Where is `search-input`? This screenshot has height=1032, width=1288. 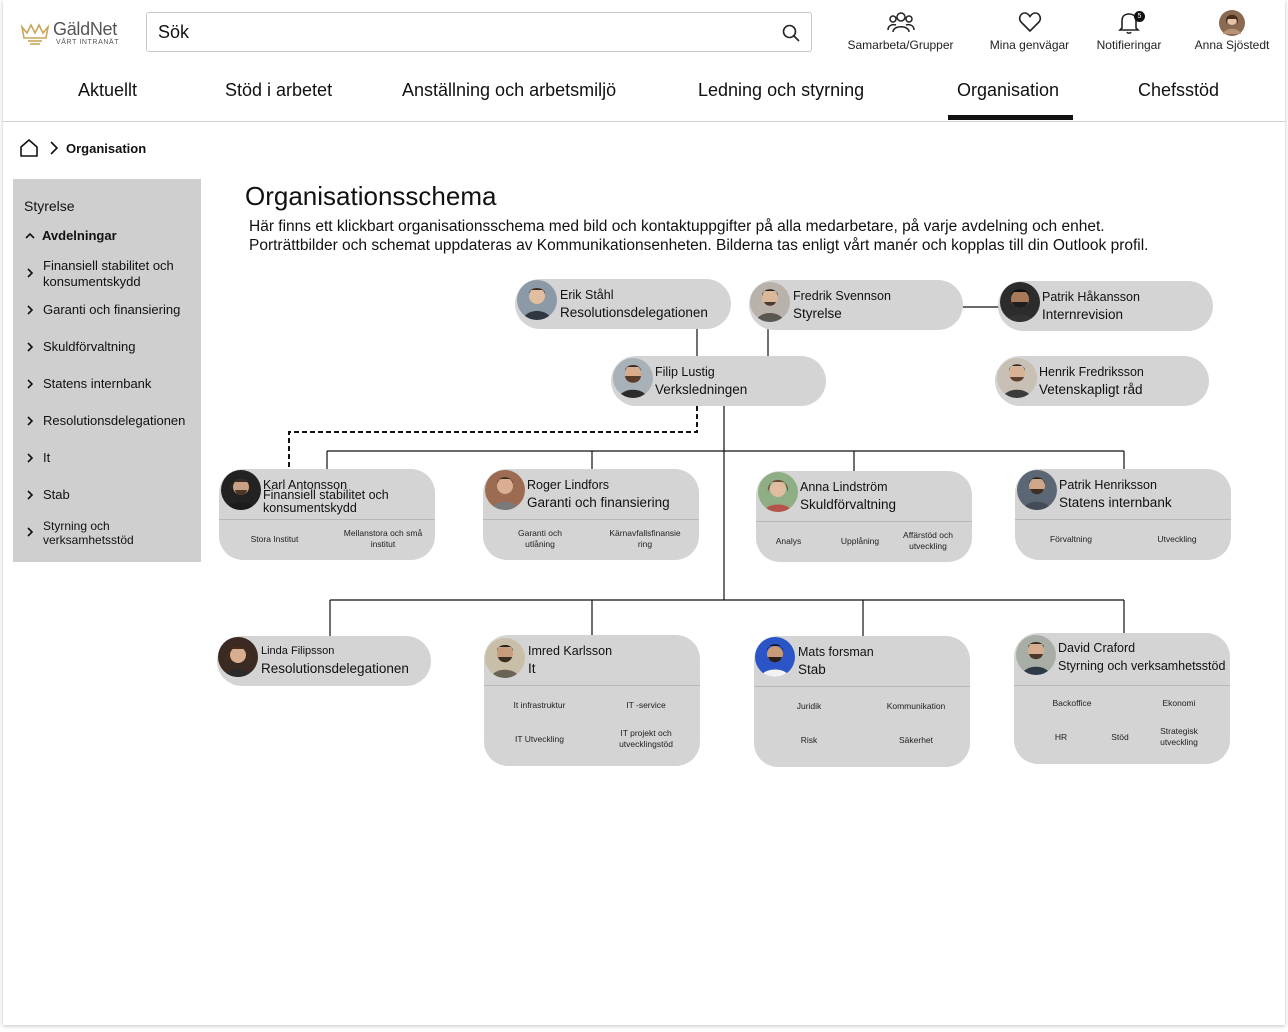
search-input is located at coordinates (458, 32).